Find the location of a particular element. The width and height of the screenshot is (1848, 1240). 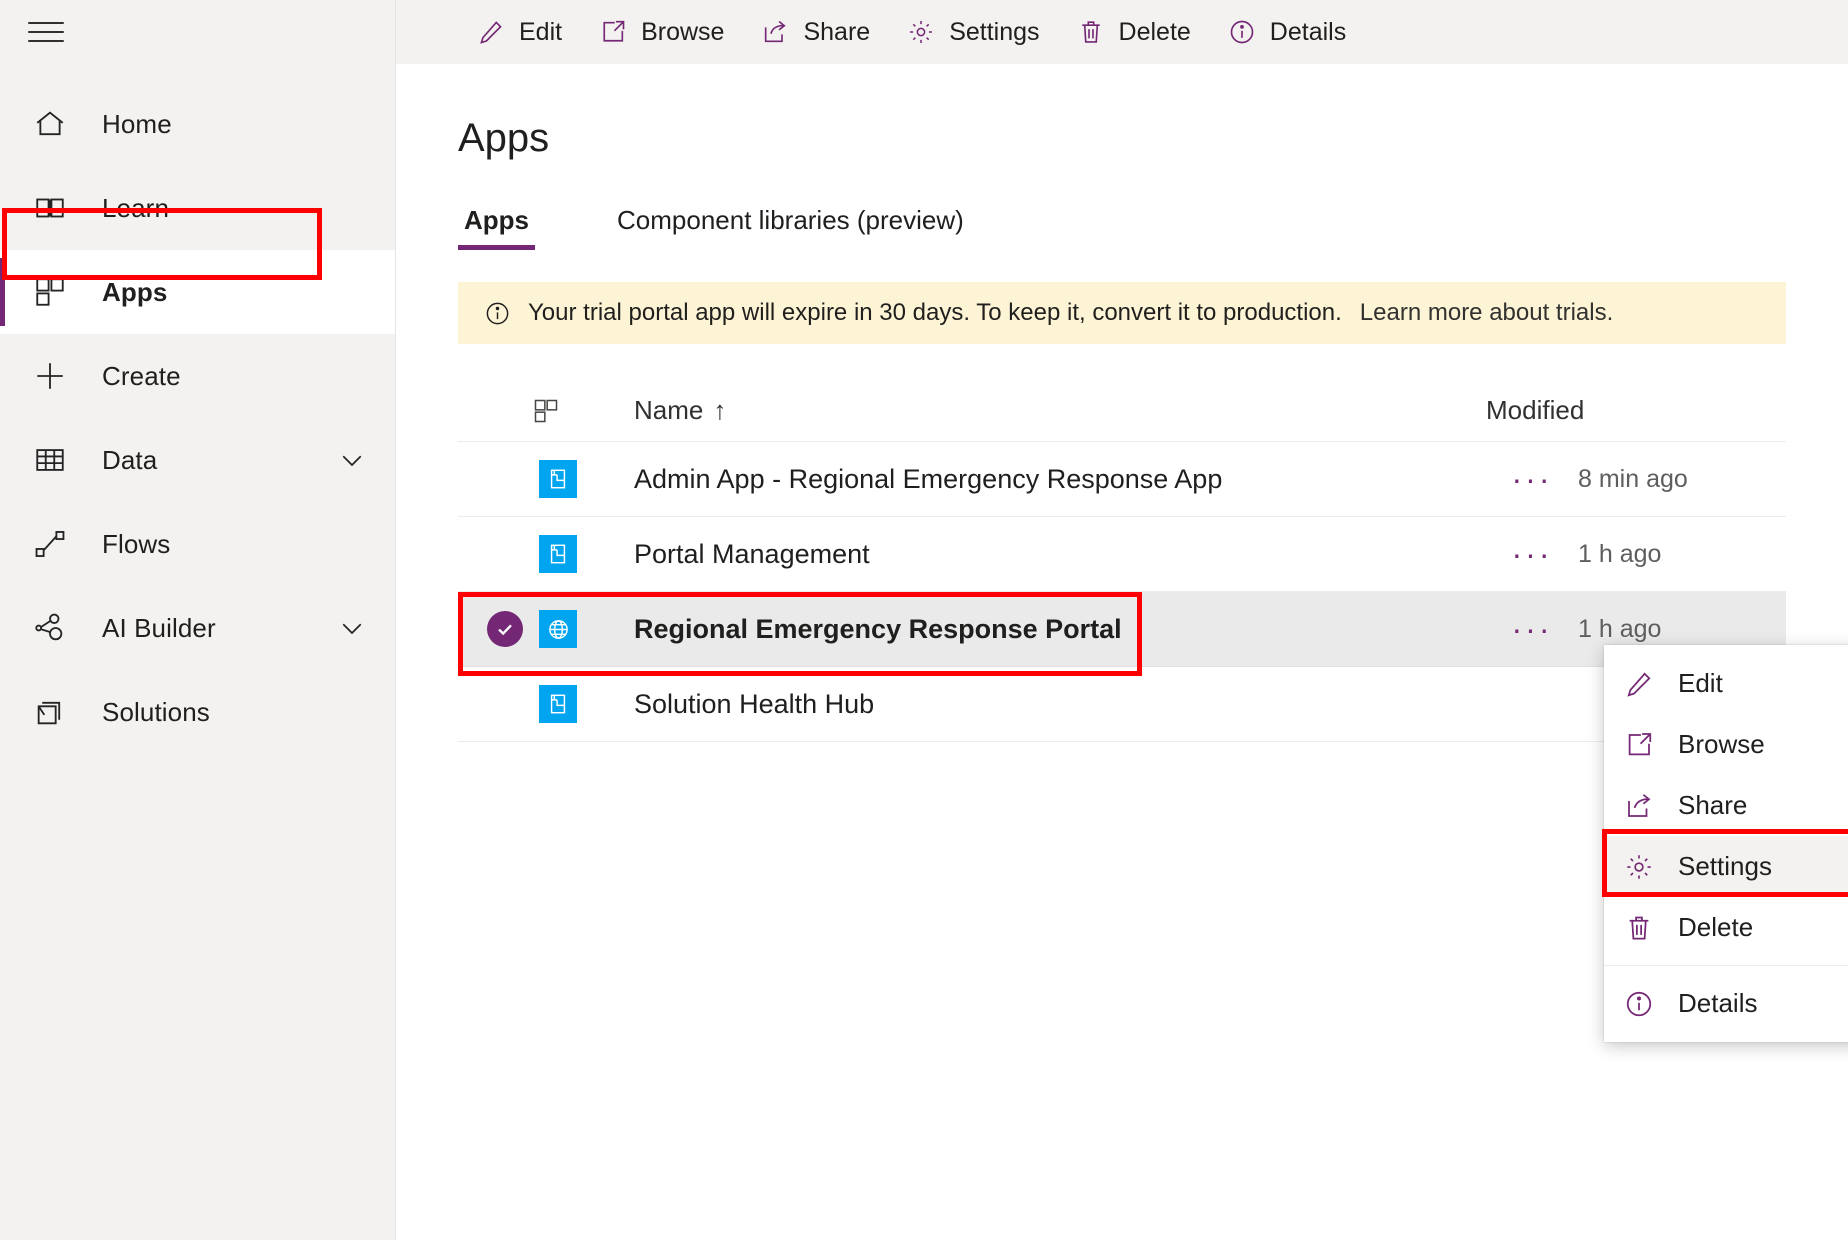

sidebar-item-data: Data is located at coordinates (197, 460).